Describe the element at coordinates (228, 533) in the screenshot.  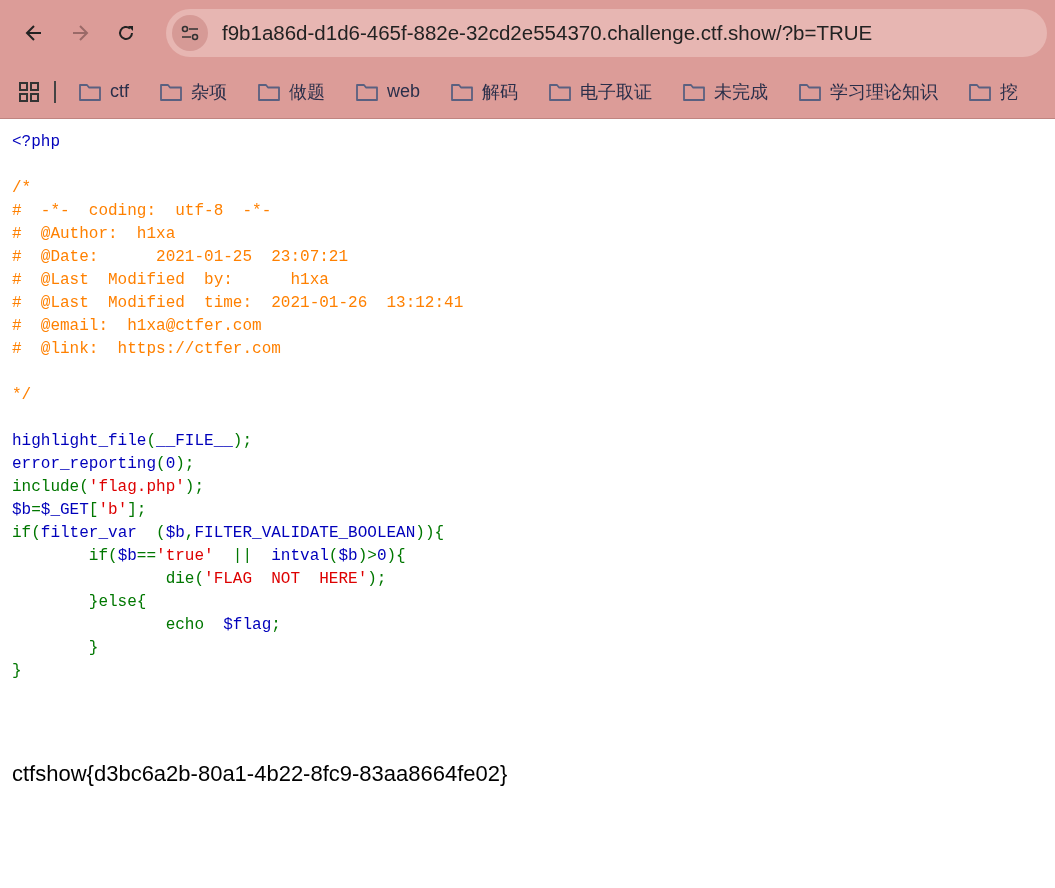
I see `code-line: if(filter_var ($b,FILTER_VALIDATE_BOOLEAN)){` at that location.